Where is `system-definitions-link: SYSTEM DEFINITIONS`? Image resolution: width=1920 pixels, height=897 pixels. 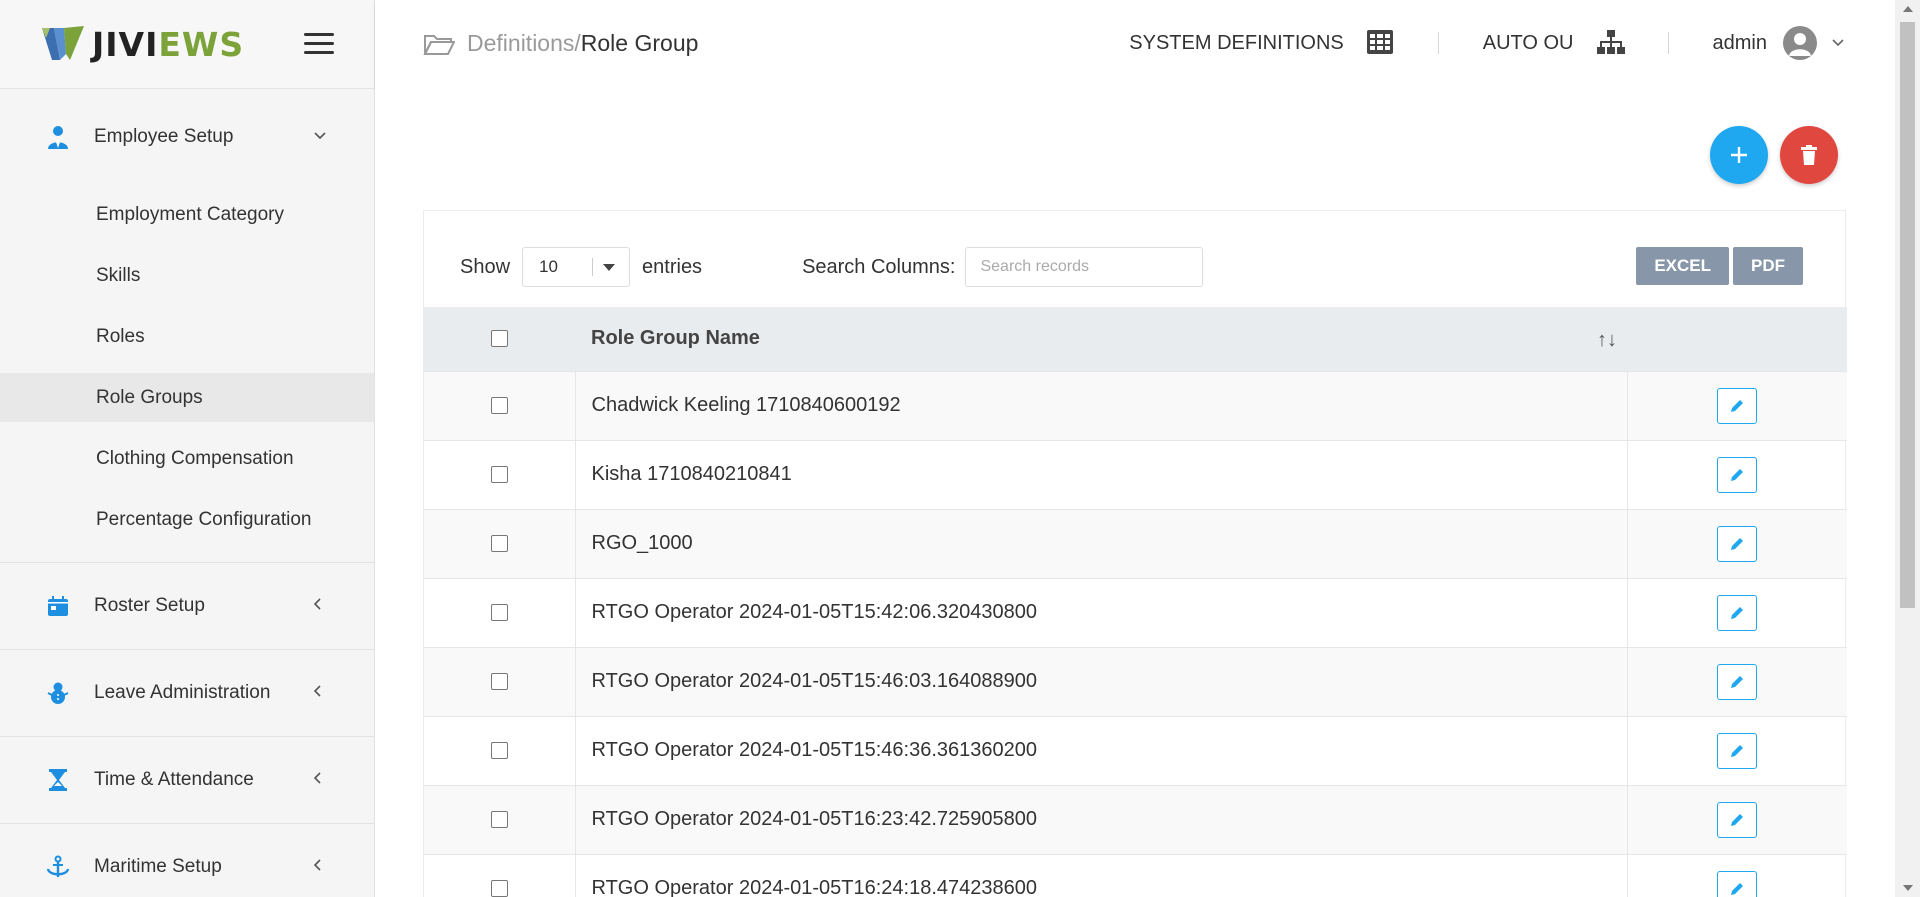
system-definitions-link: SYSTEM DEFINITIONS is located at coordinates (1261, 43).